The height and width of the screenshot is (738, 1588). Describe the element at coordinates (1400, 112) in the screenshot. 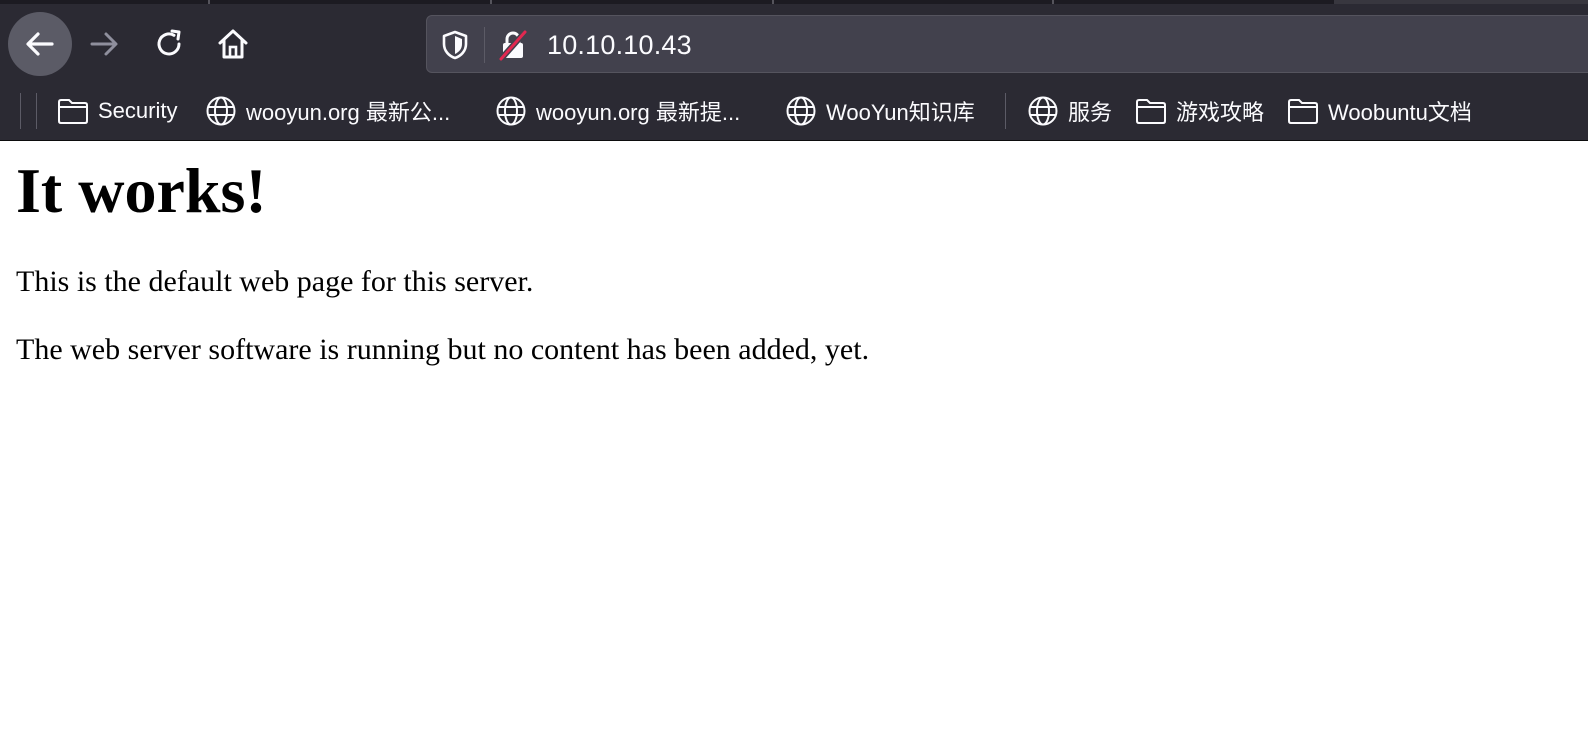

I see `bookmark-label: Woobuntu文档` at that location.